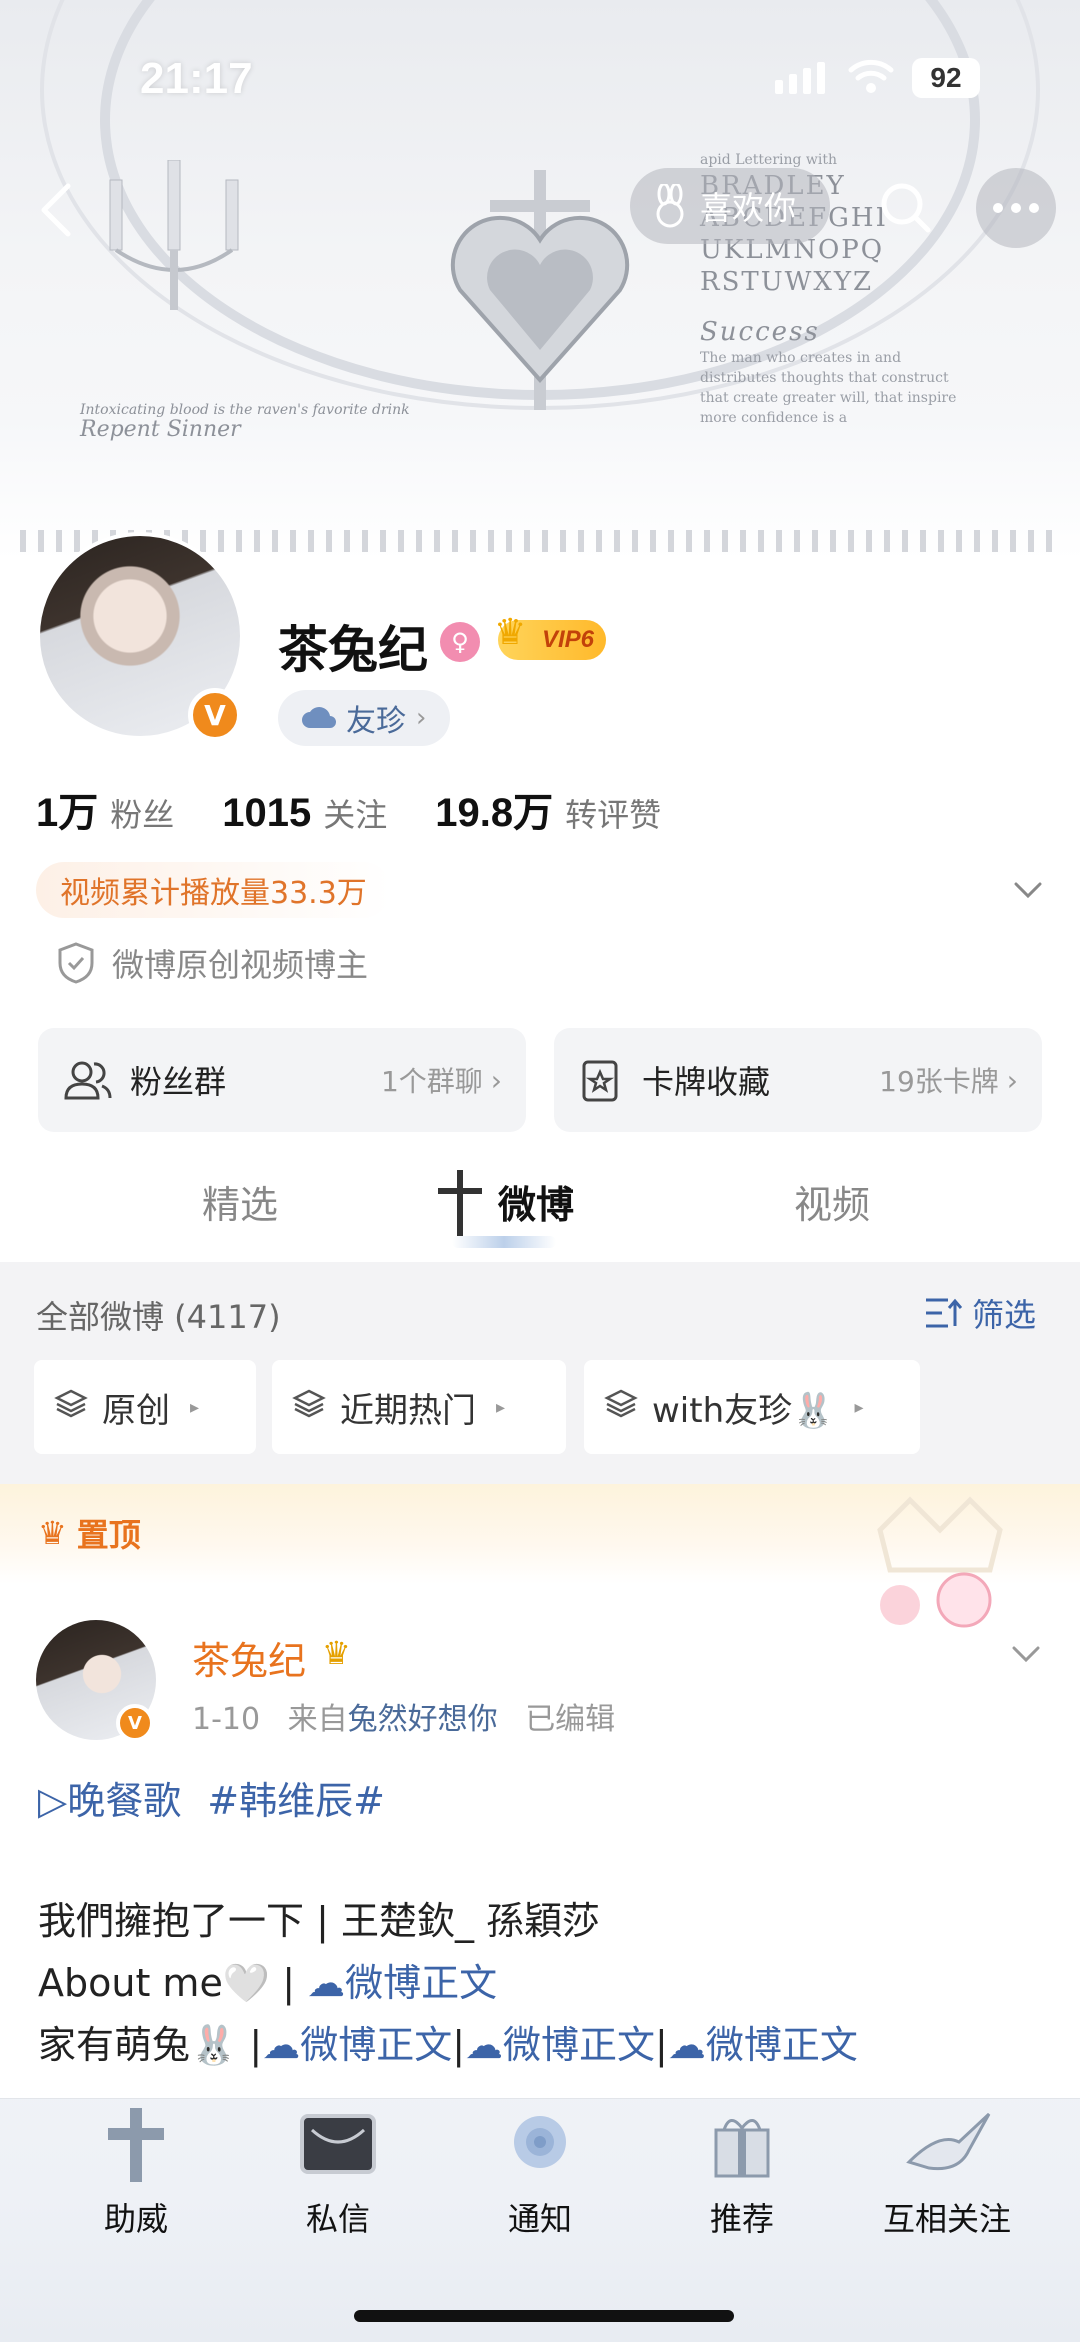  Describe the element at coordinates (494, 813) in the screenshot. I see `stat-number: 19.8万` at that location.